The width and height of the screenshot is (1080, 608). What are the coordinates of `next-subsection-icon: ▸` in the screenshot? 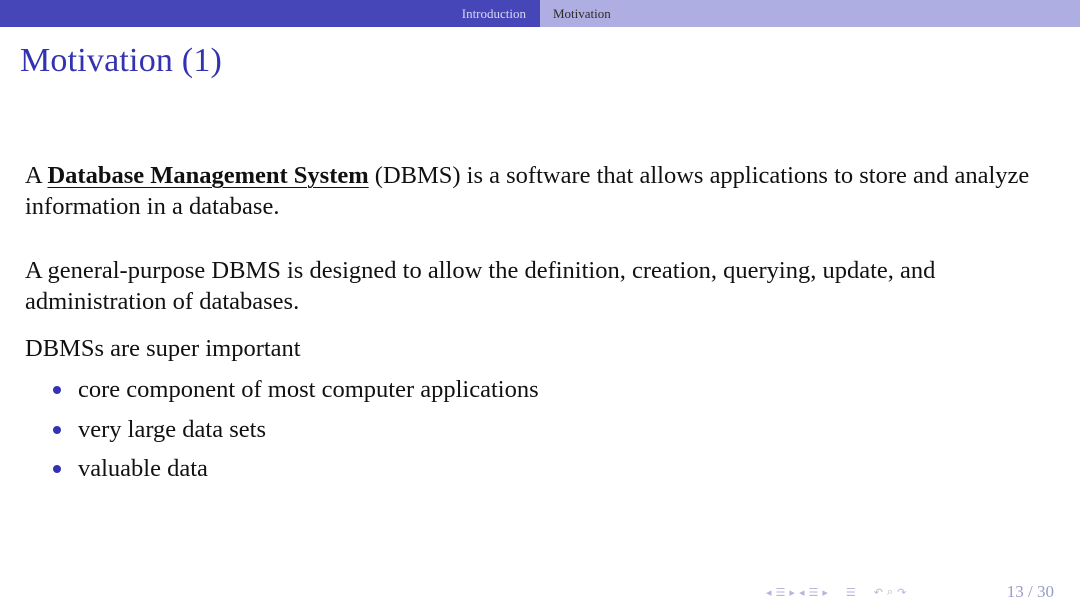 It's located at (825, 592).